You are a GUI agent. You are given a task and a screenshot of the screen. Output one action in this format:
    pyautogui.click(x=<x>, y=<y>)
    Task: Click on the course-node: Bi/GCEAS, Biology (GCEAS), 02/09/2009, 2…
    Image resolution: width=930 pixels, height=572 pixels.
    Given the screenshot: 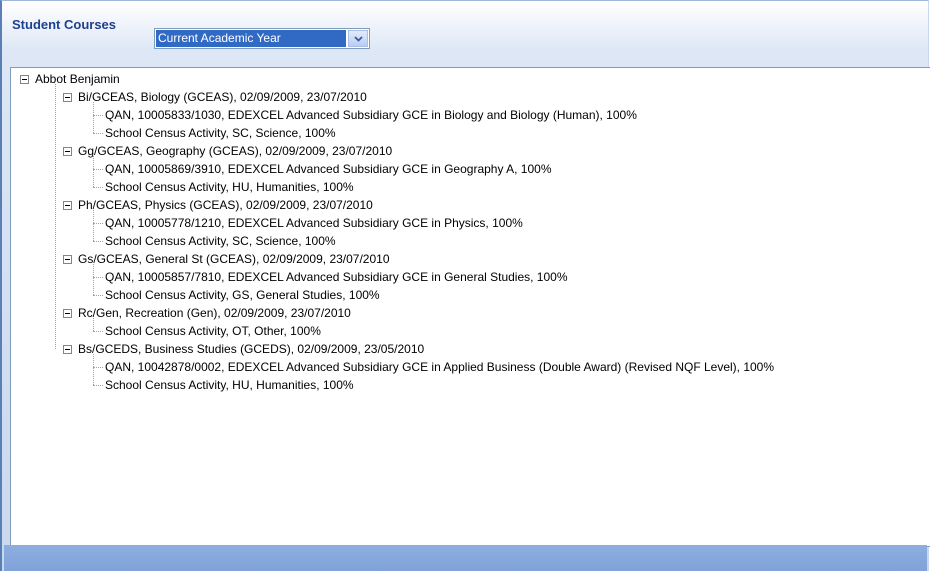 What is the action you would take?
    pyautogui.click(x=222, y=97)
    